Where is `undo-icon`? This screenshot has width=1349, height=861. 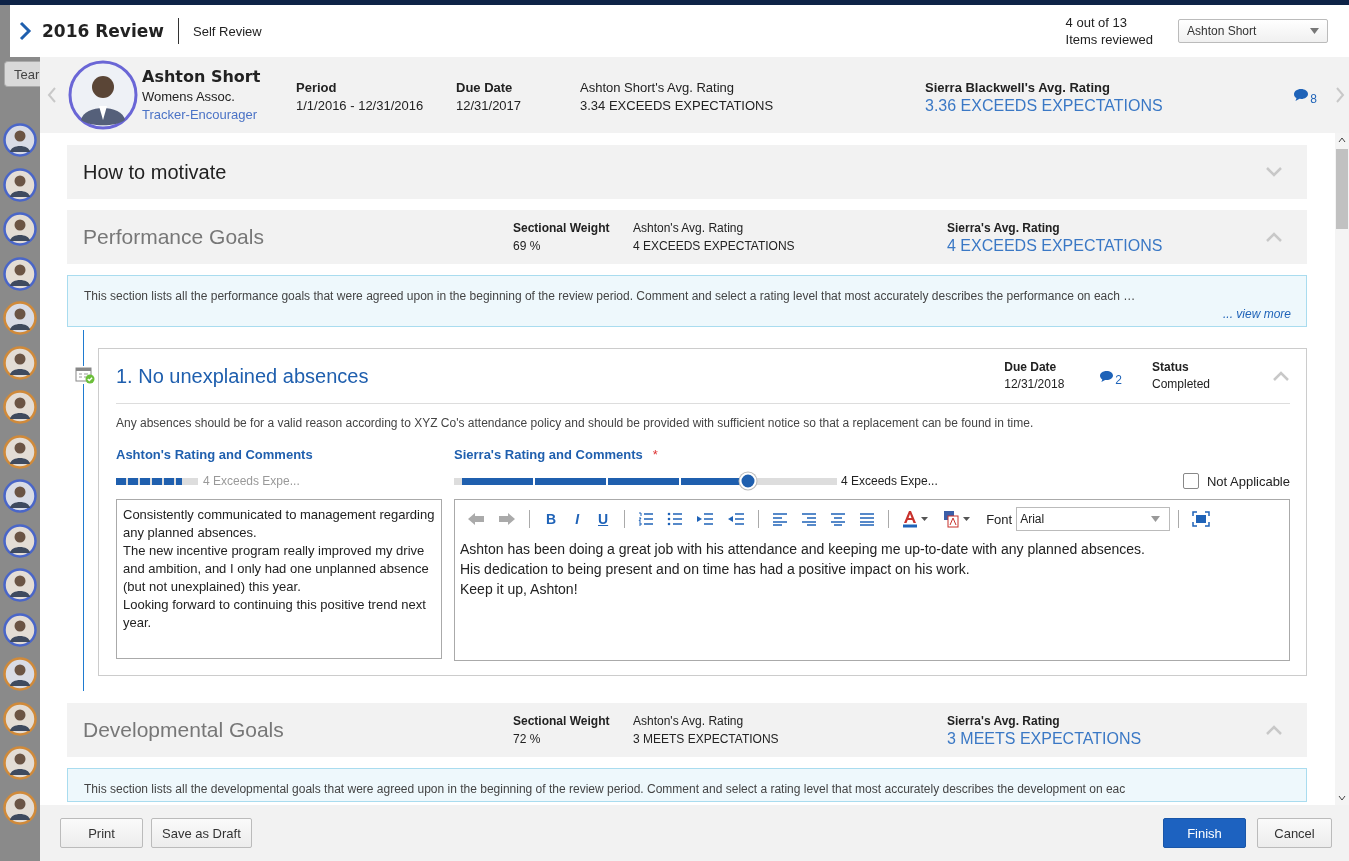 undo-icon is located at coordinates (476, 519).